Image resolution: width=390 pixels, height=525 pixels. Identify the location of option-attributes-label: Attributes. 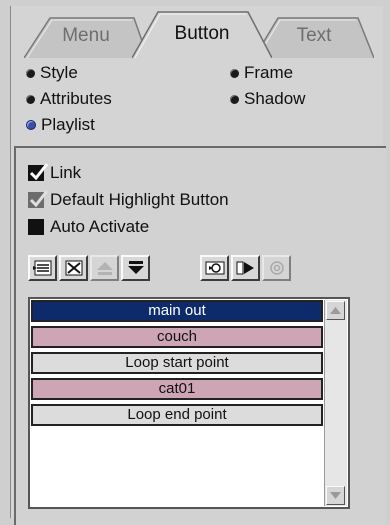
(76, 98).